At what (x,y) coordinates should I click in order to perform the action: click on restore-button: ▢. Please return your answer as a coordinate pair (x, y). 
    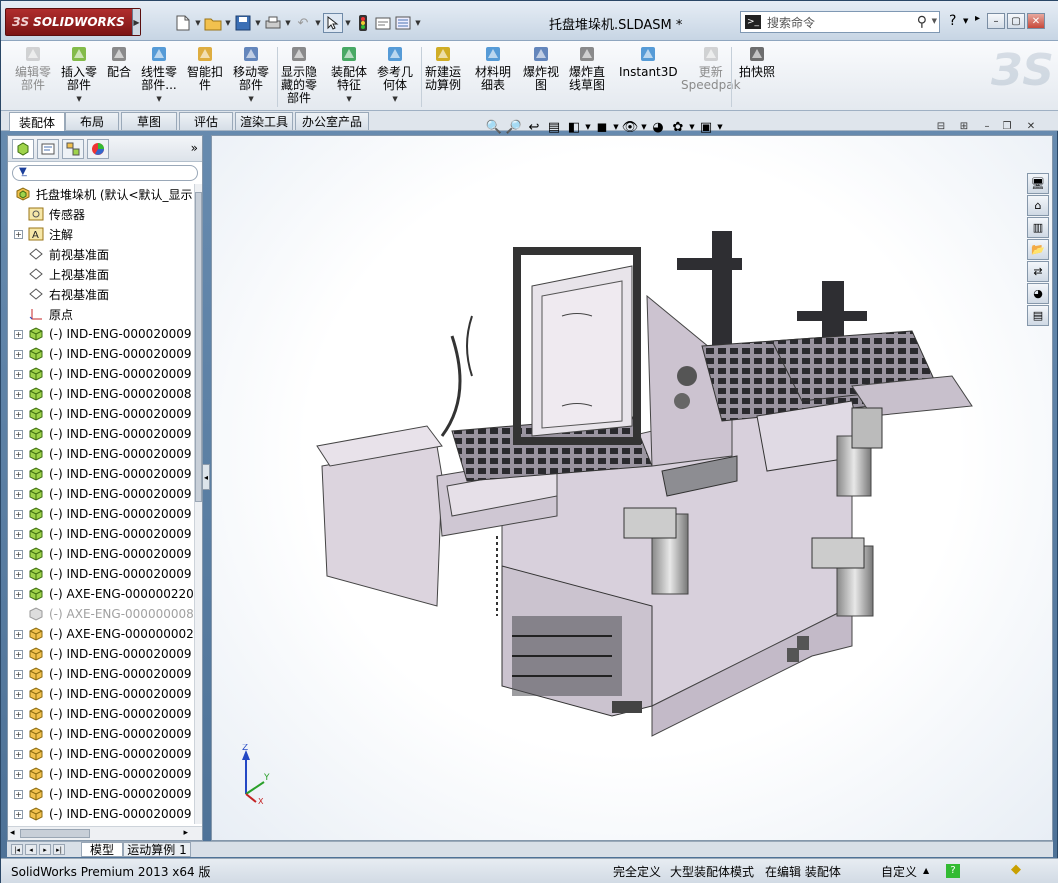
    Looking at the image, I should click on (1016, 21).